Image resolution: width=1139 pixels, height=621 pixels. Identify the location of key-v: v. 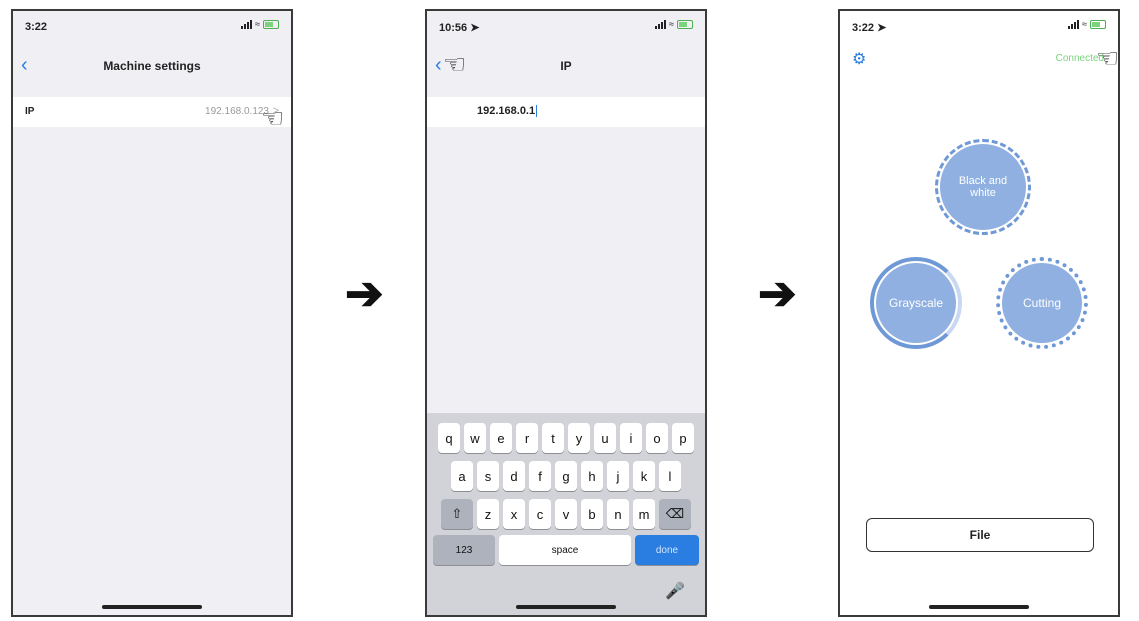
(566, 514).